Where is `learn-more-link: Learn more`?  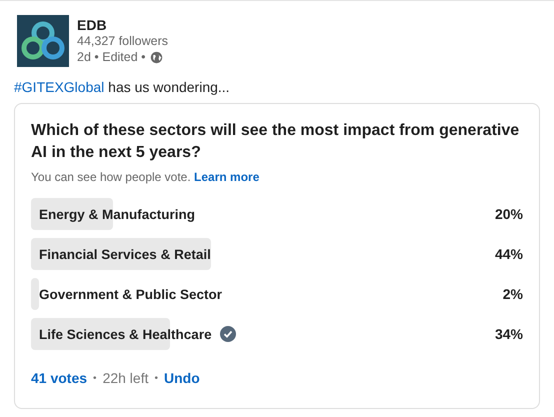
learn-more-link: Learn more is located at coordinates (227, 177).